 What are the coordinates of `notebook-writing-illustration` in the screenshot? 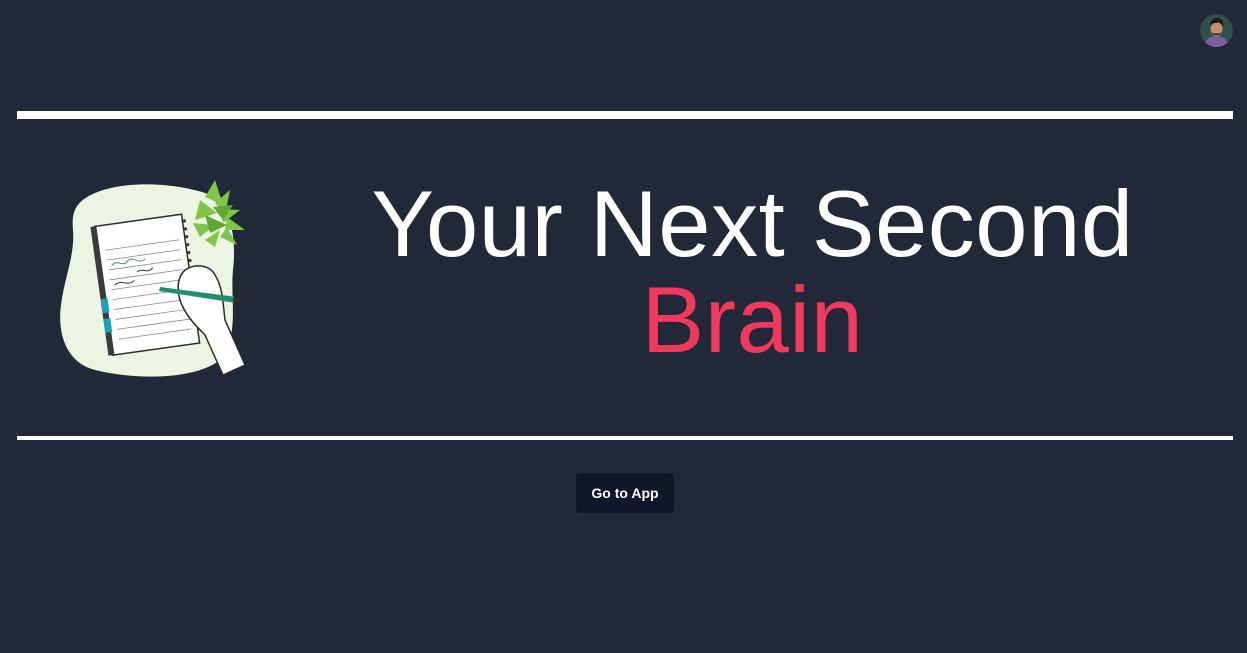 It's located at (157, 277).